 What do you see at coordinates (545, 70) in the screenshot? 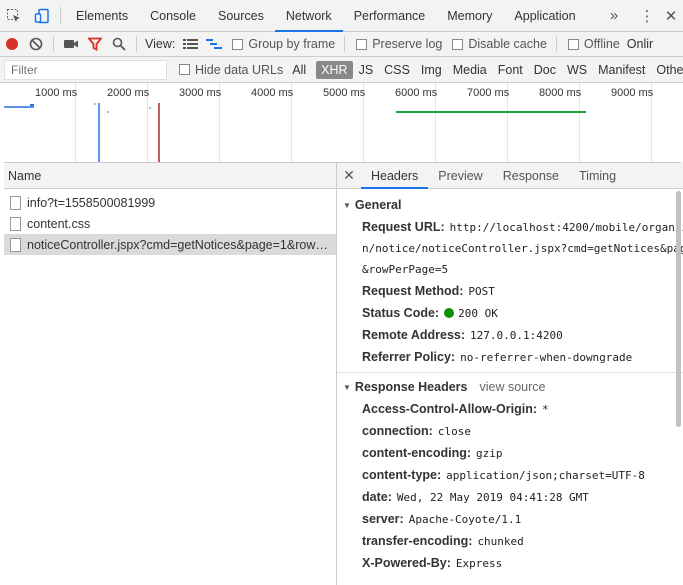
I see `filter-type-doc: Doc` at bounding box center [545, 70].